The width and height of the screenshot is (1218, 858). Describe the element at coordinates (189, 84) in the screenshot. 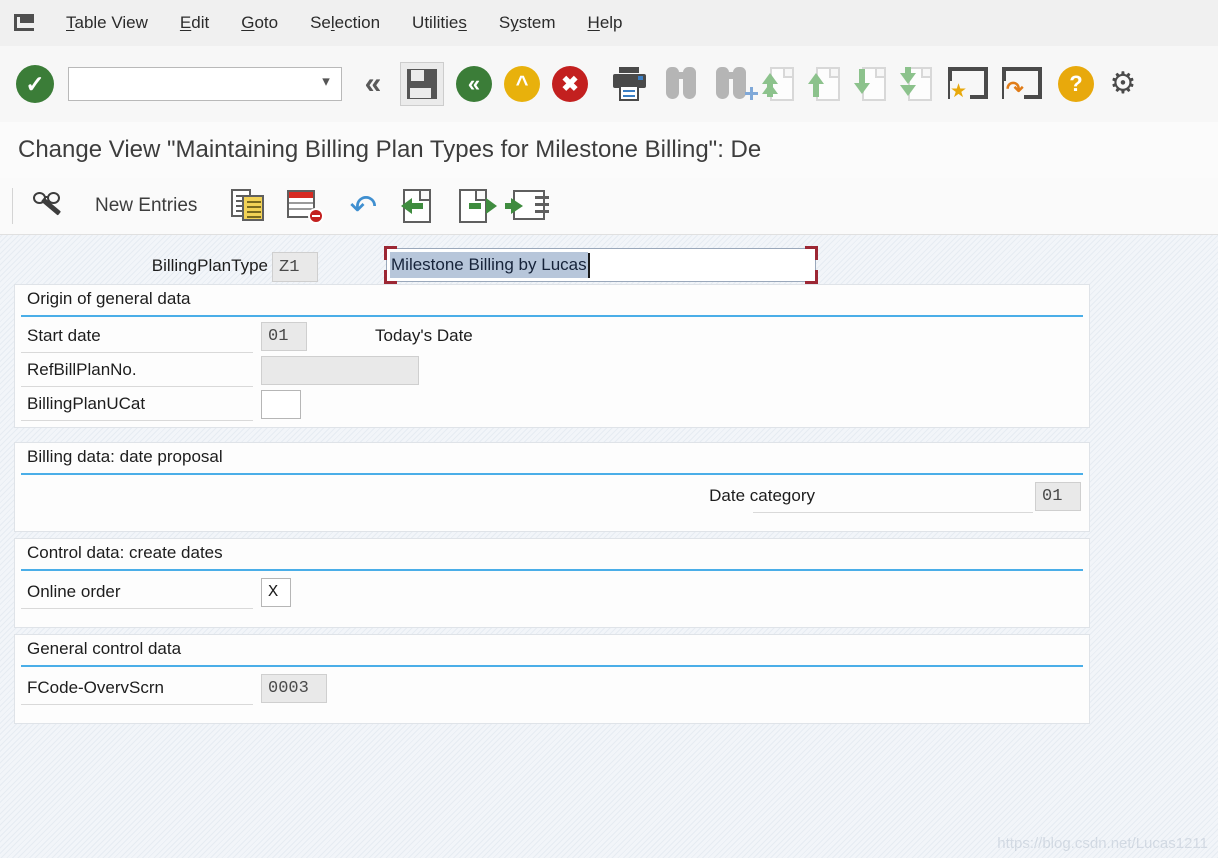

I see `command-input` at that location.